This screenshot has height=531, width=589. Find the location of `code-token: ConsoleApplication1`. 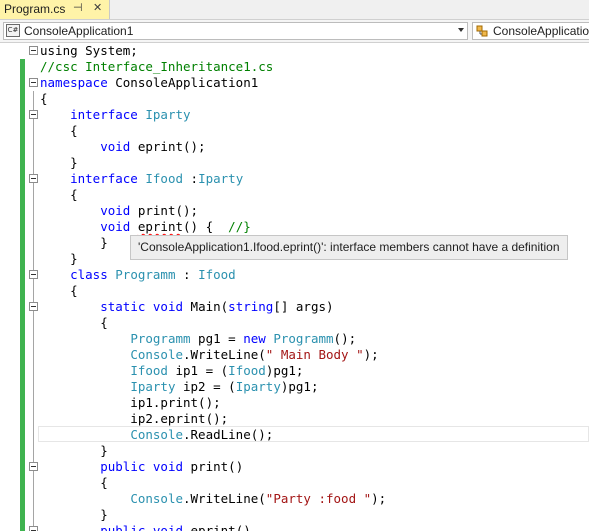

code-token: ConsoleApplication1 is located at coordinates (183, 82).